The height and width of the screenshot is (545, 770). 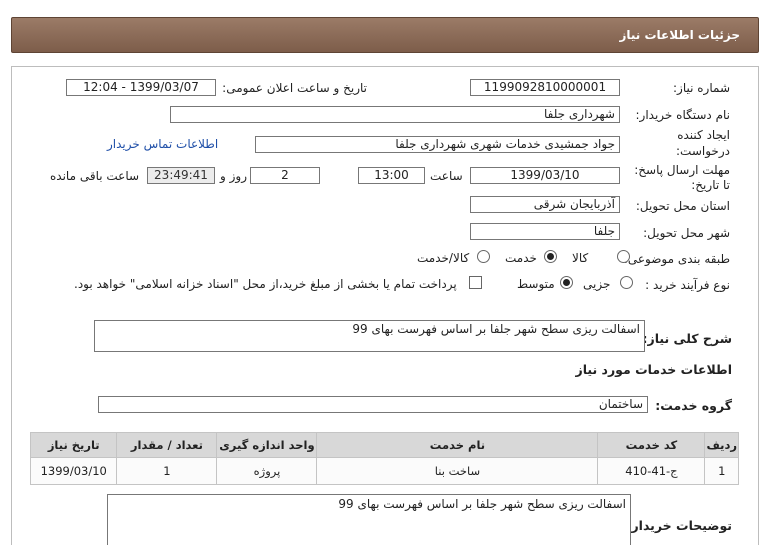 I want to click on province-field: آذربایجان شرقی, so click(x=545, y=204).